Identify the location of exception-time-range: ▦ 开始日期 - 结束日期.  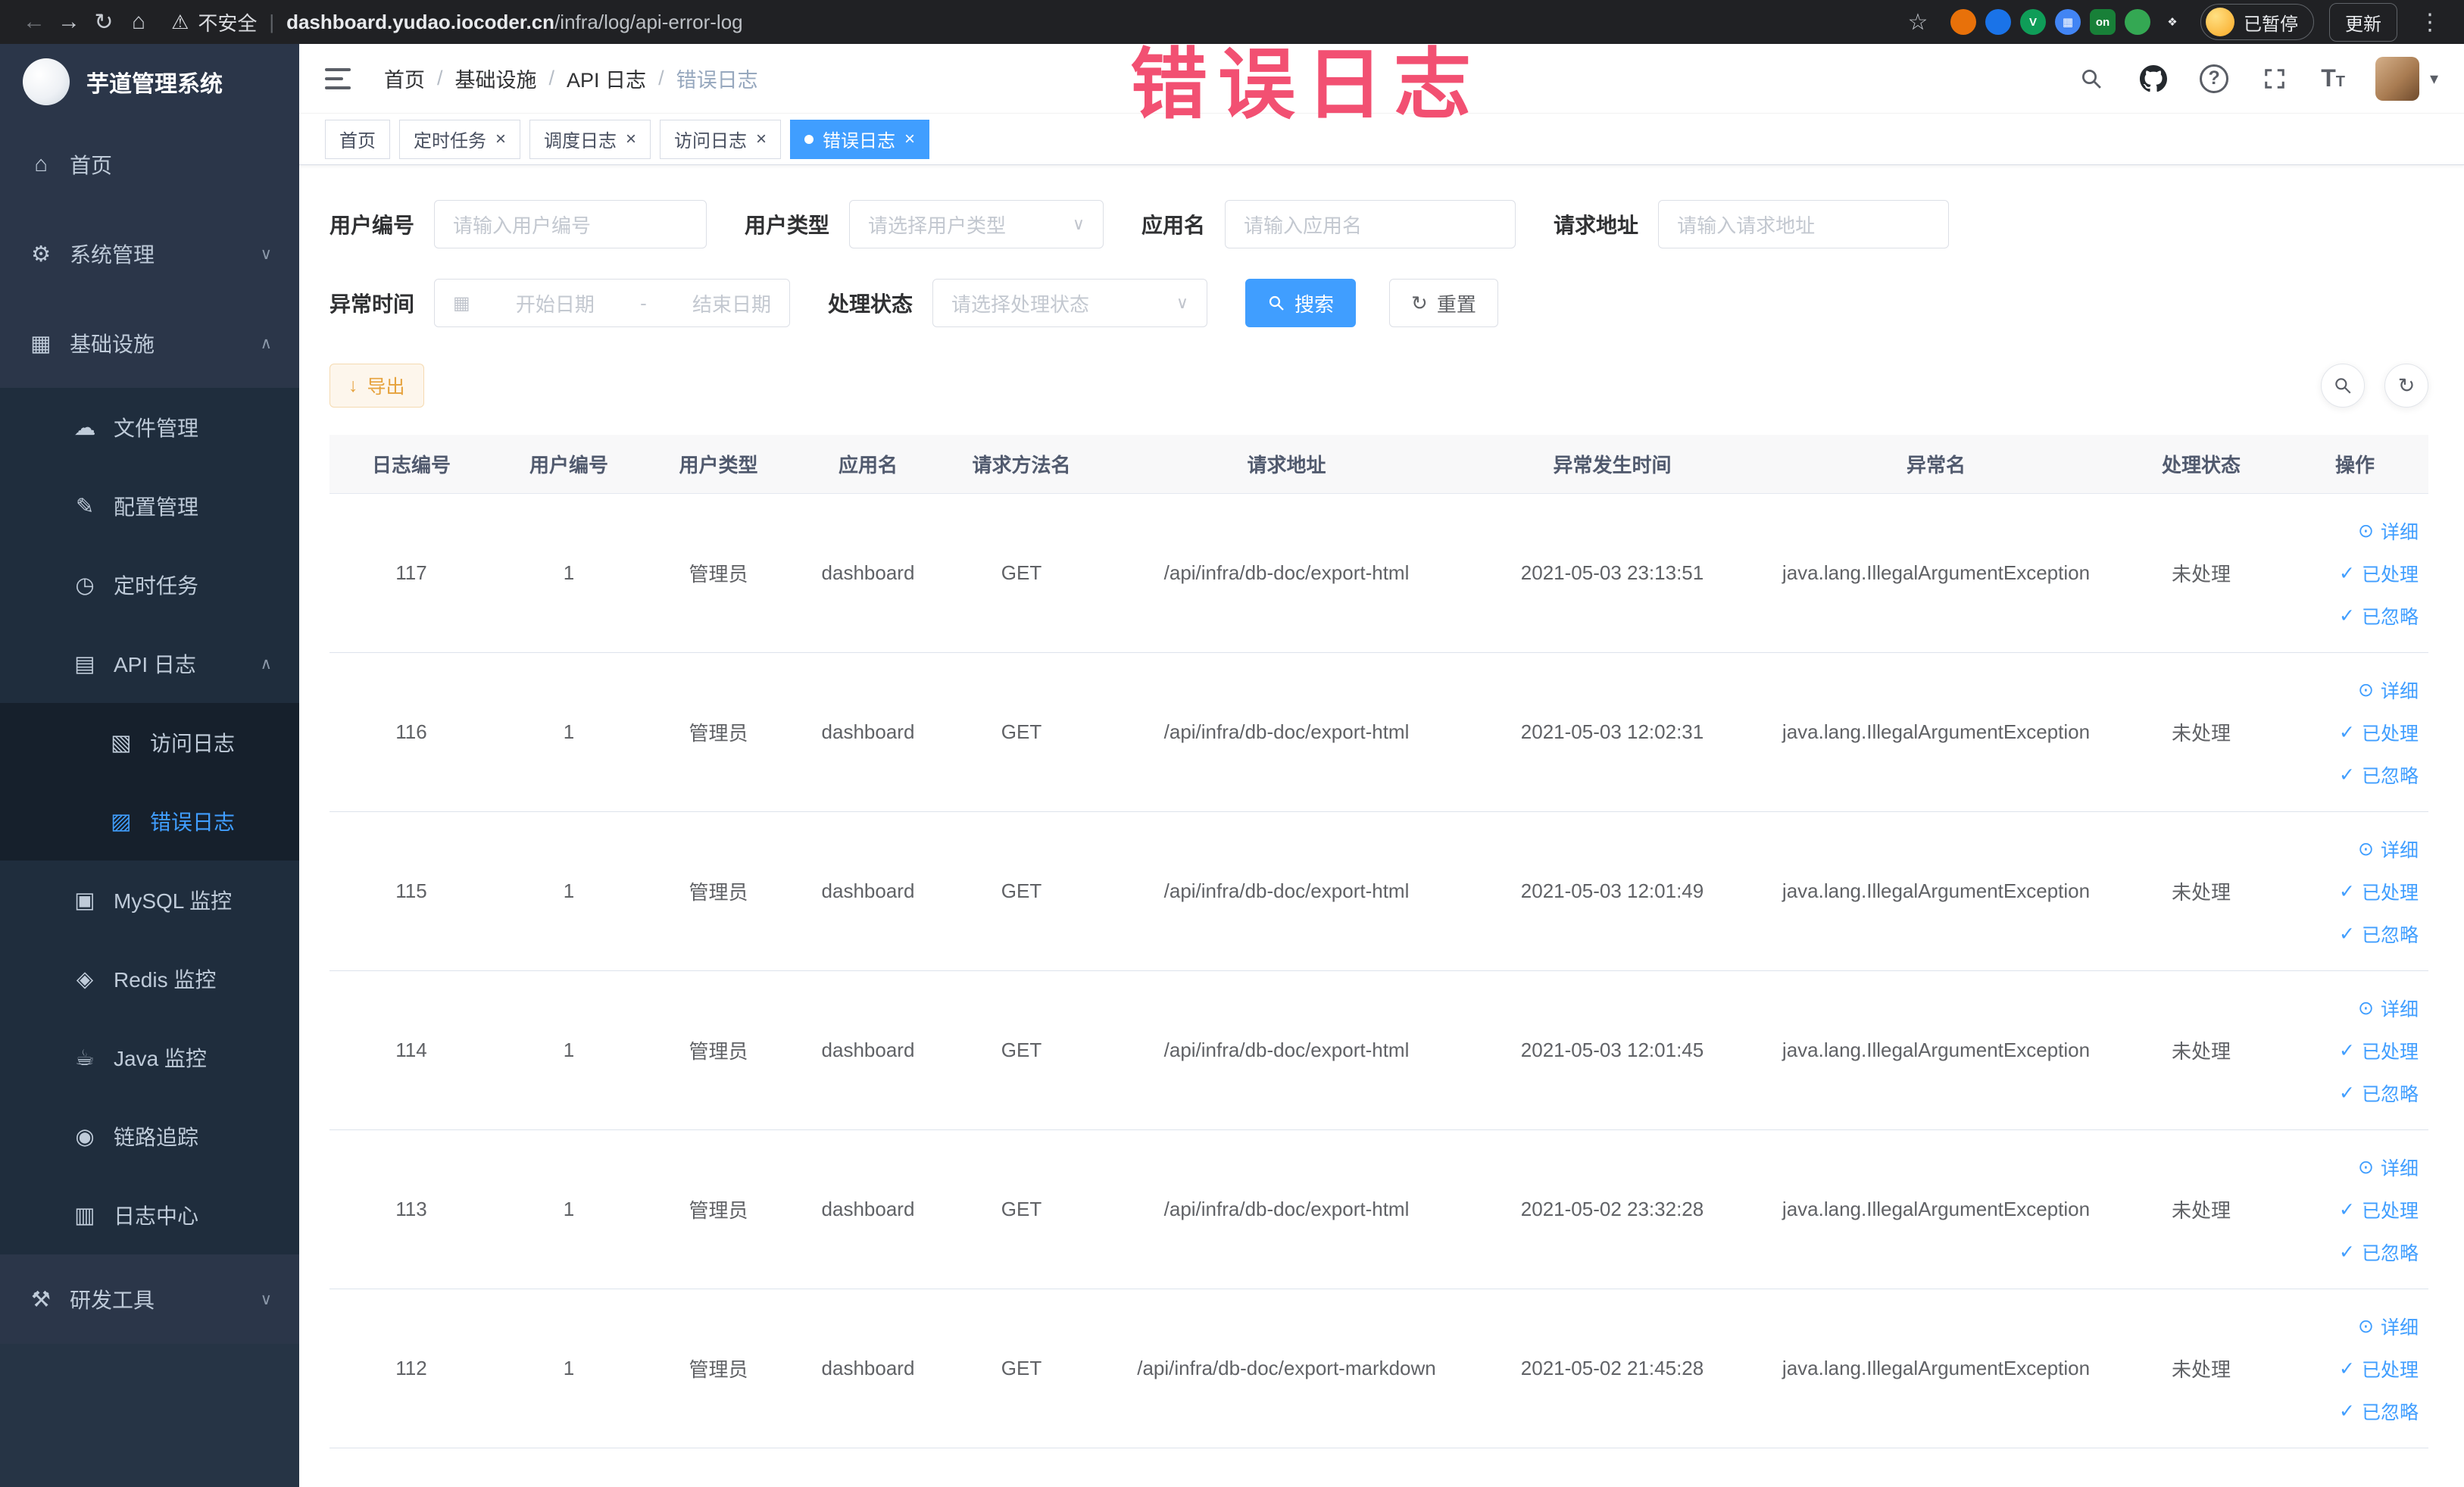
(612, 303).